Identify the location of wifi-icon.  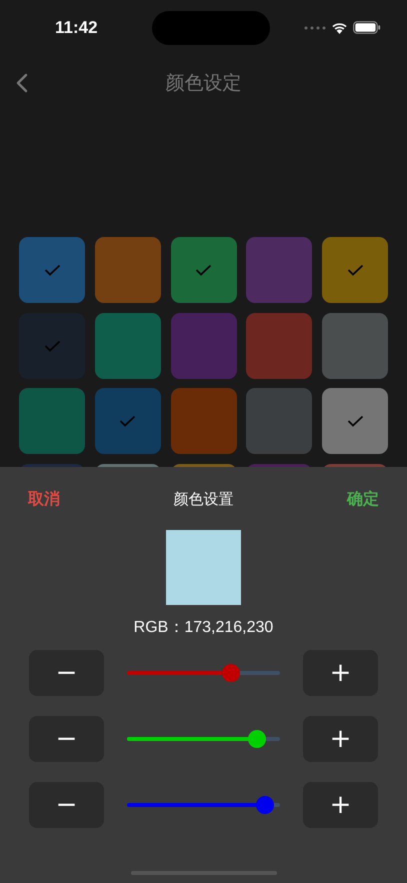
(339, 27).